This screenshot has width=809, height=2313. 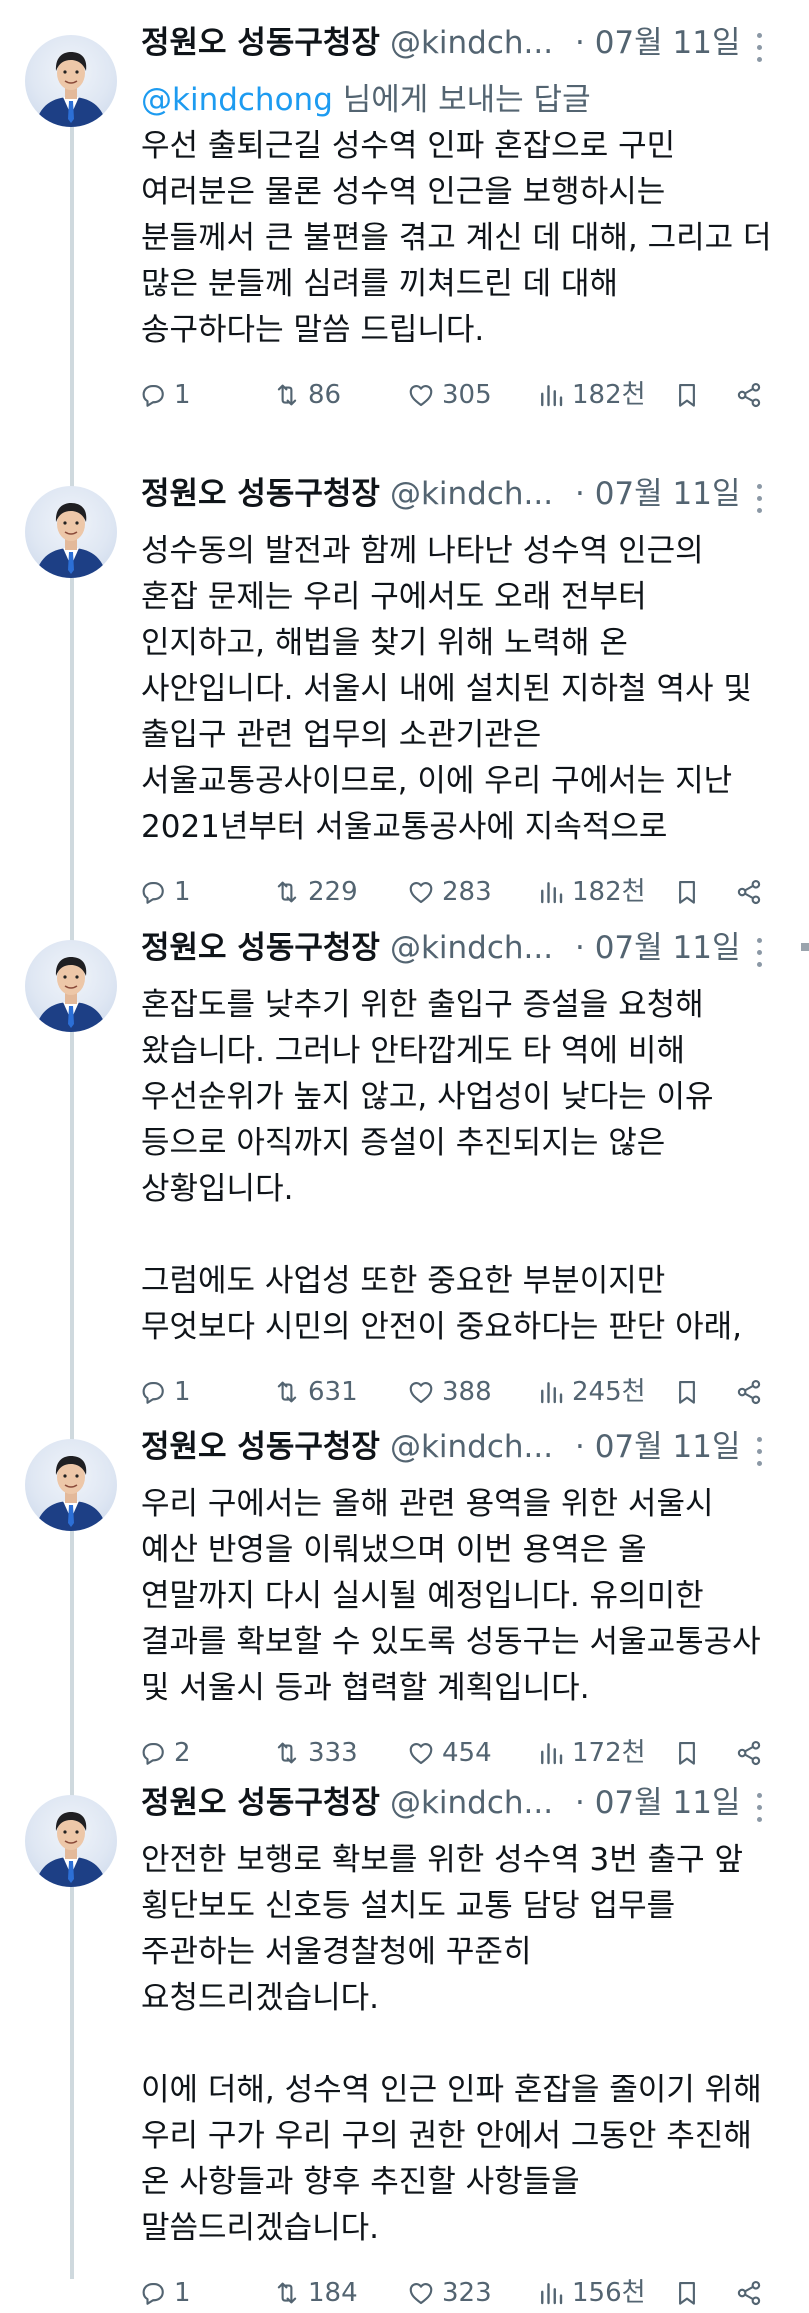 I want to click on retweet-button: 184, so click(x=315, y=2293).